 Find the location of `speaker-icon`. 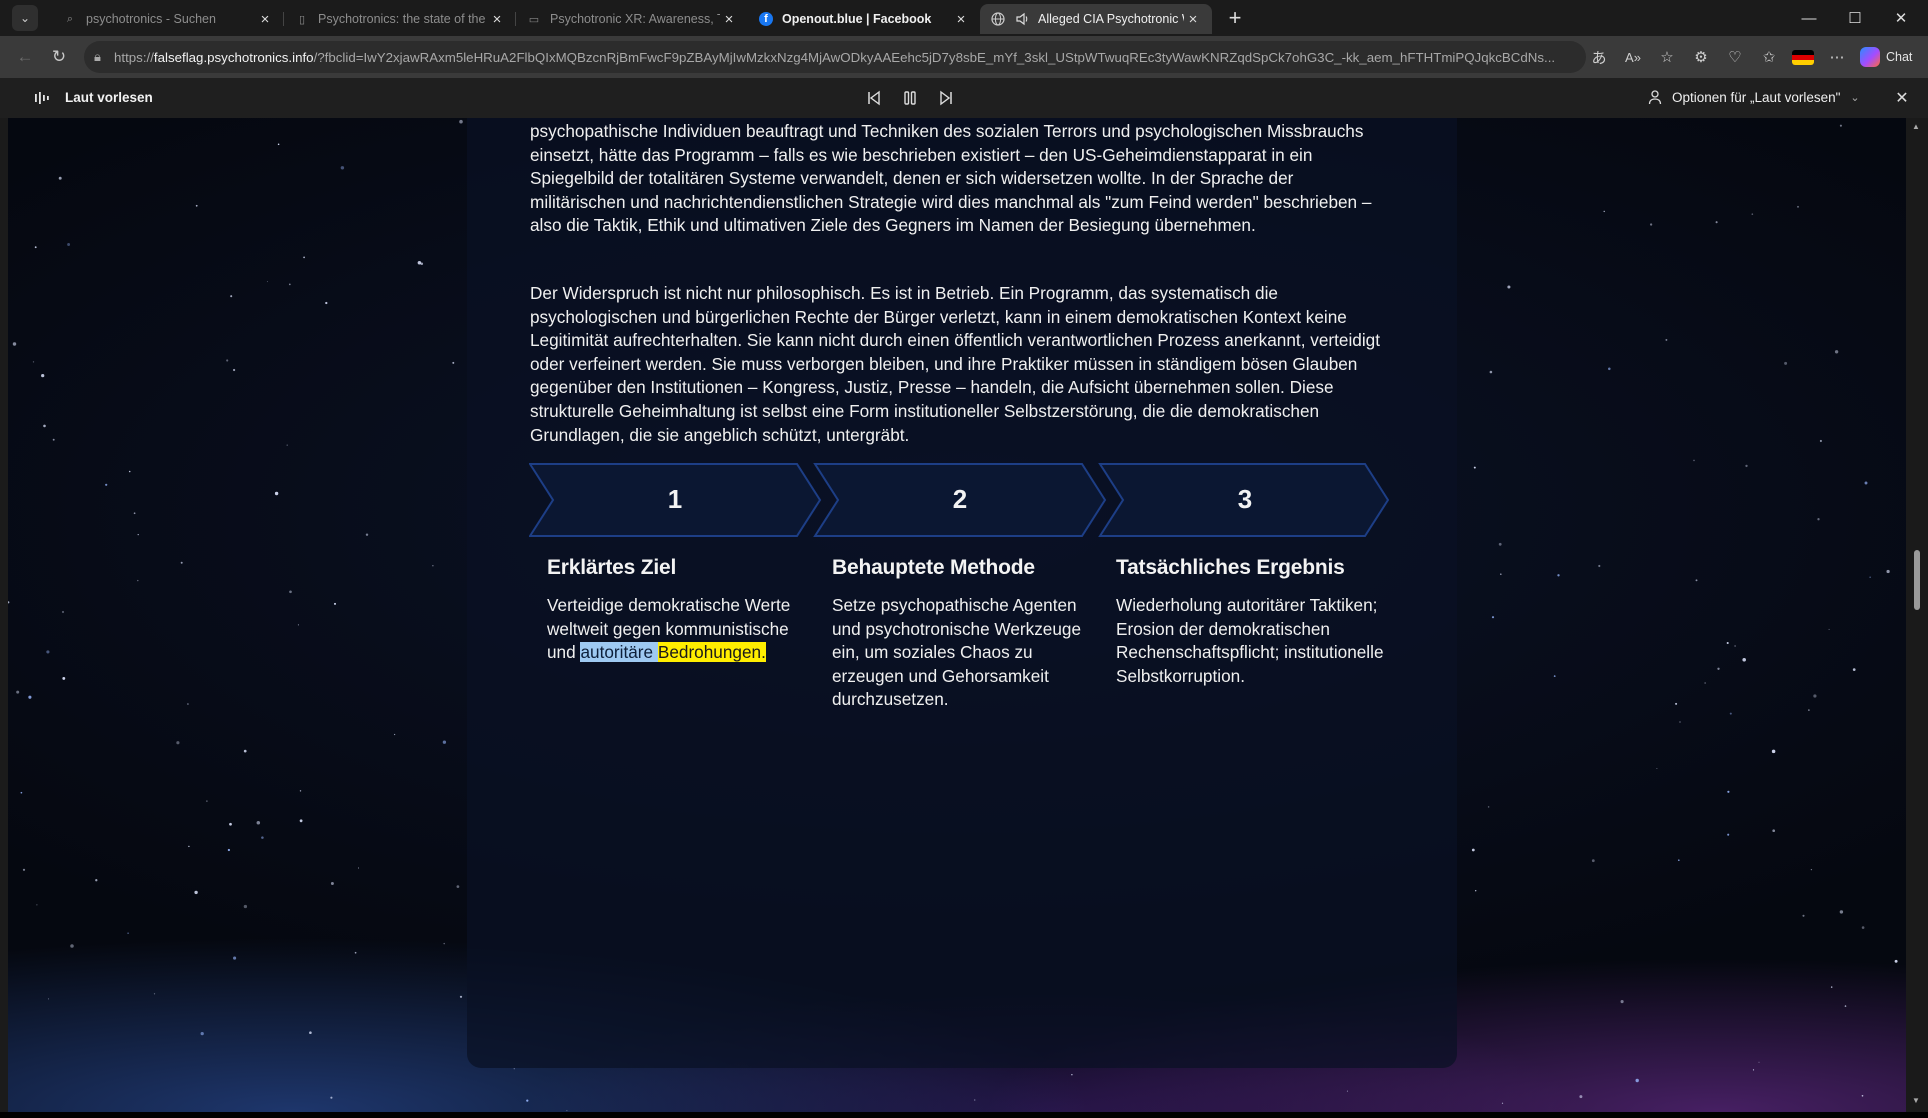

speaker-icon is located at coordinates (1022, 19).